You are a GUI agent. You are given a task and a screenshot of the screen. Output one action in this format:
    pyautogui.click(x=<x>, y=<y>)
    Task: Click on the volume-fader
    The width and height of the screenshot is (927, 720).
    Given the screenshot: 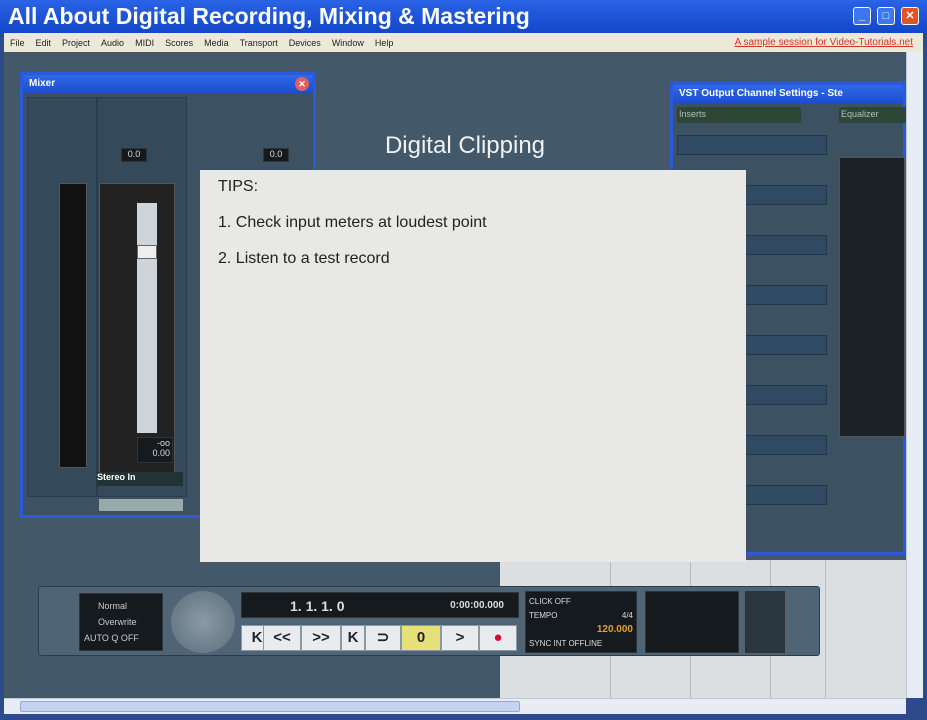 What is the action you would take?
    pyautogui.click(x=147, y=318)
    